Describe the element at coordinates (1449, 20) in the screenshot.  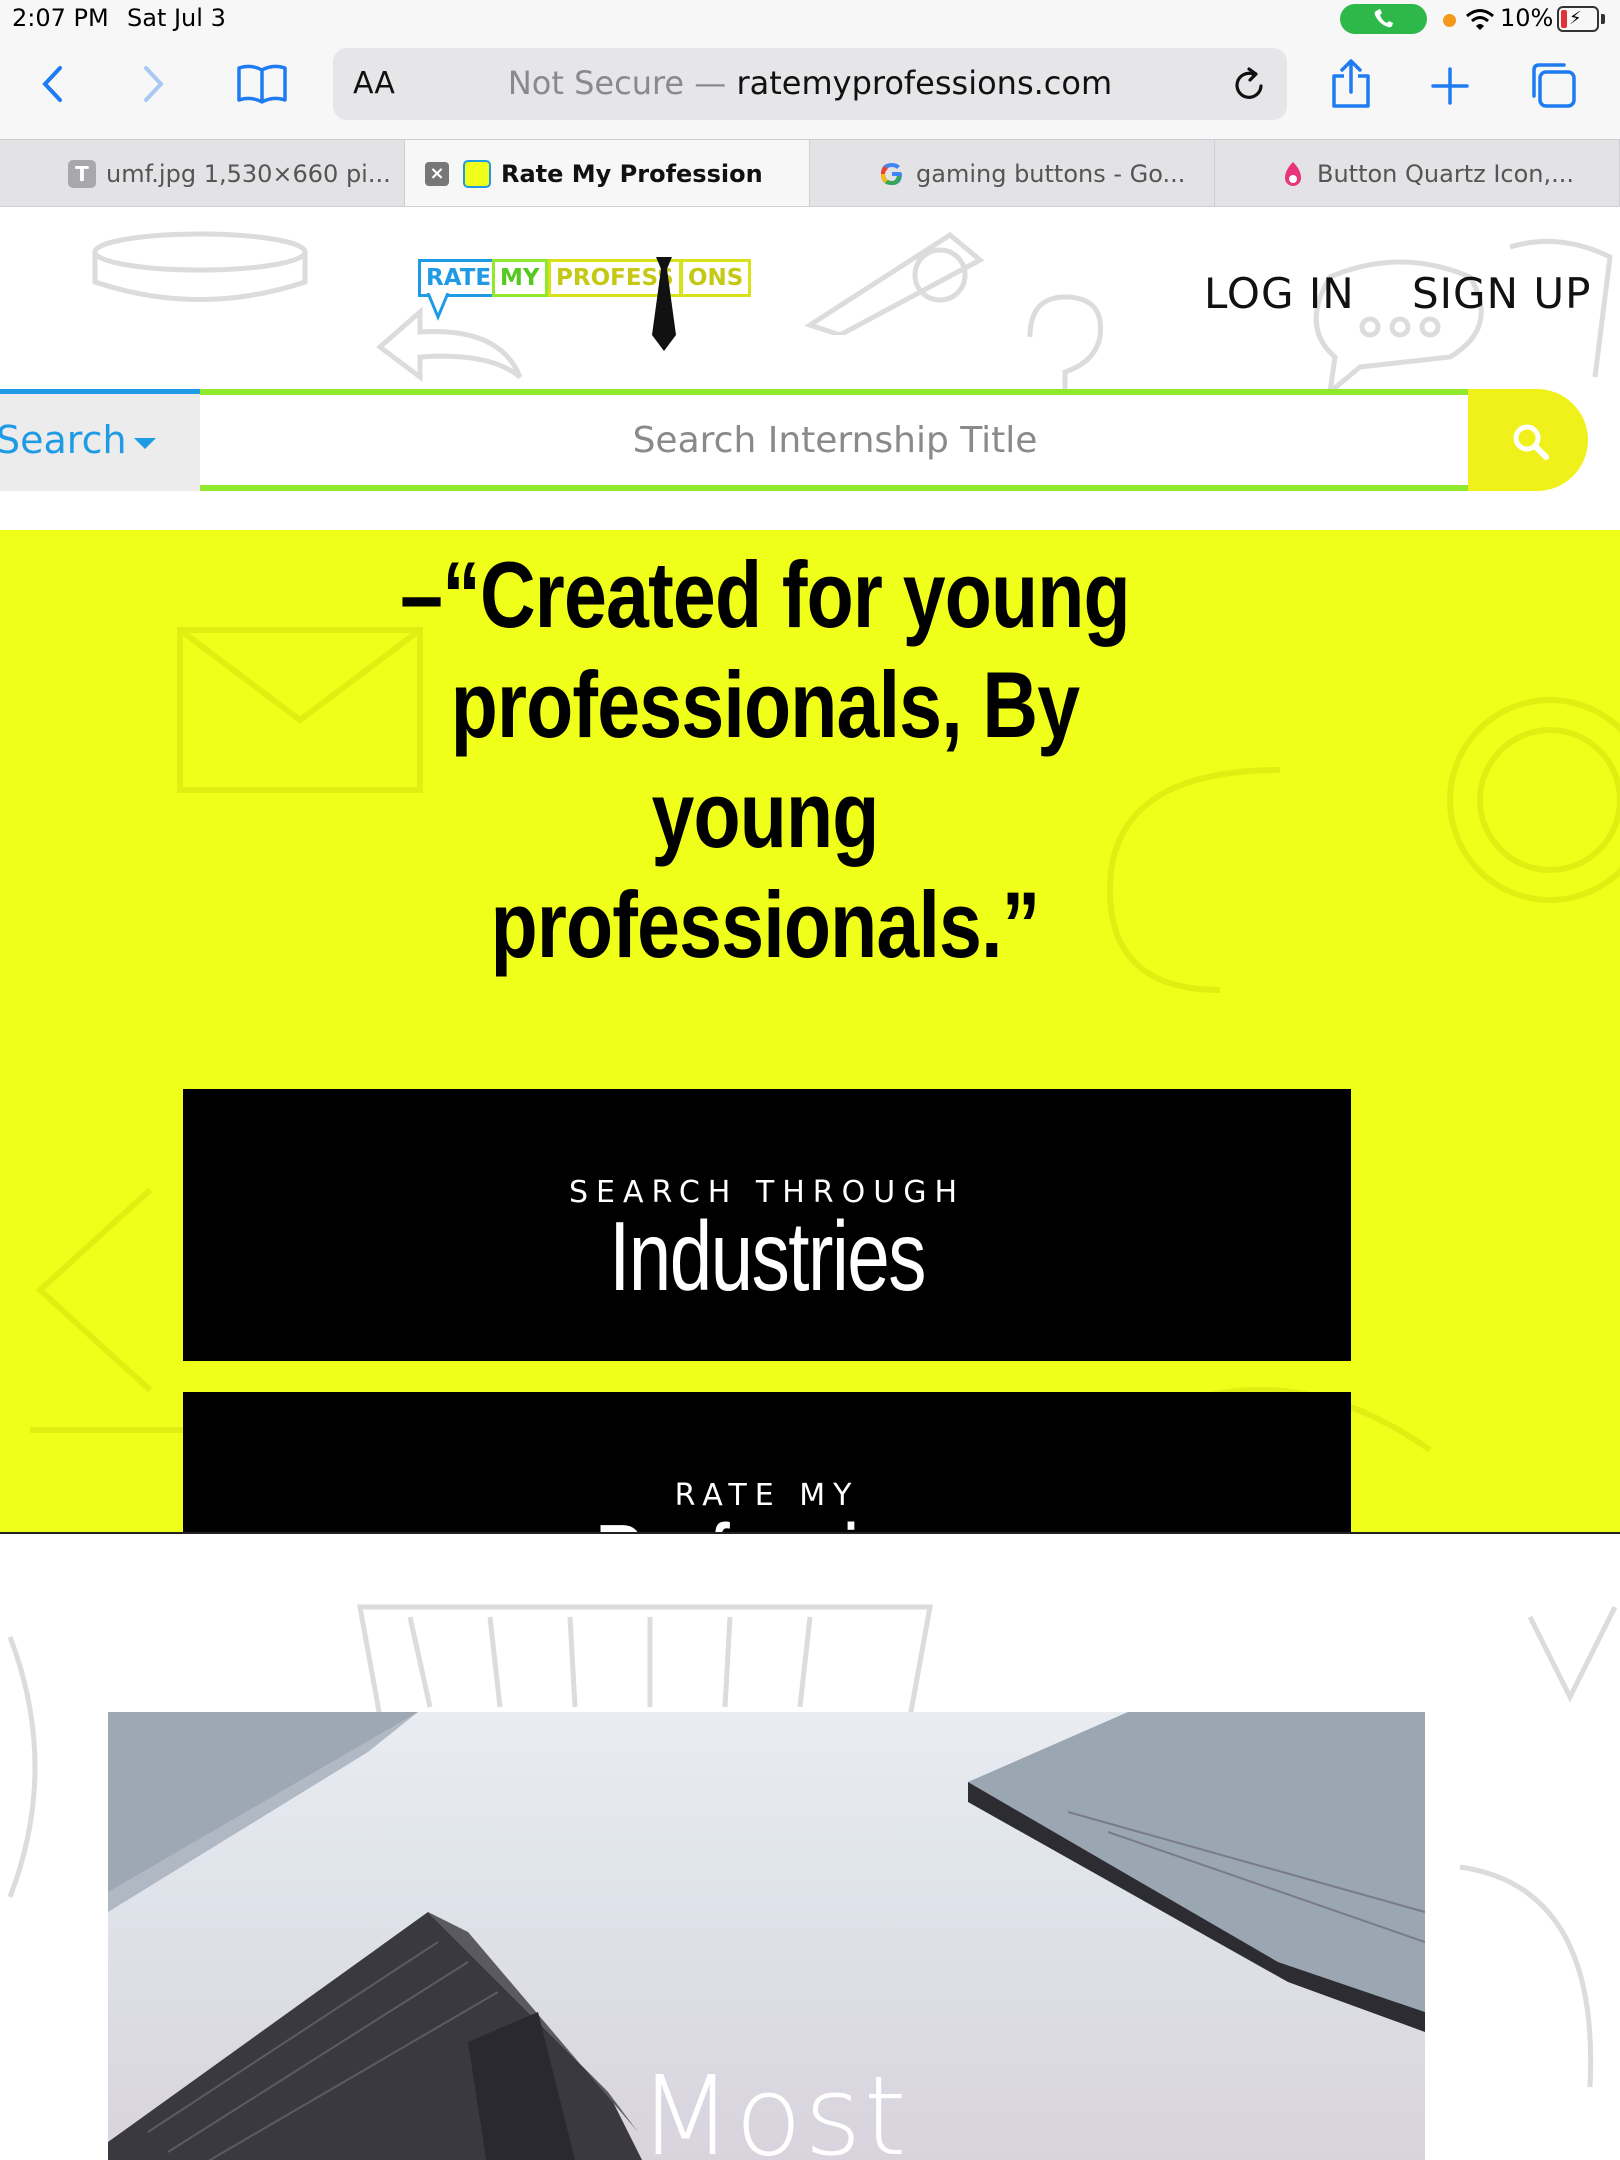
I see `mic-indicator-dot` at that location.